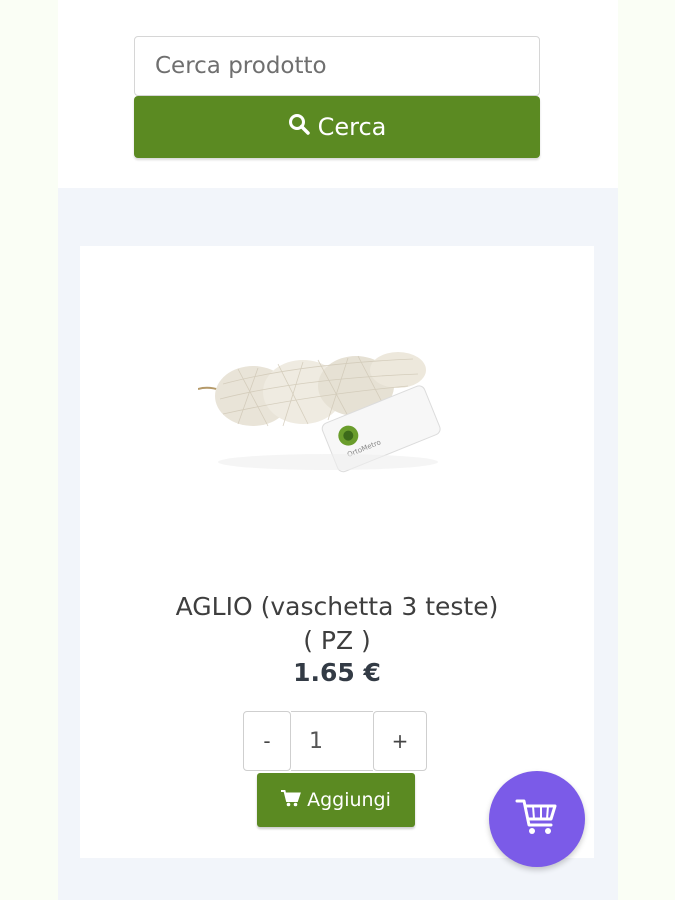  Describe the element at coordinates (400, 741) in the screenshot. I see `quantity-increase-button: +` at that location.